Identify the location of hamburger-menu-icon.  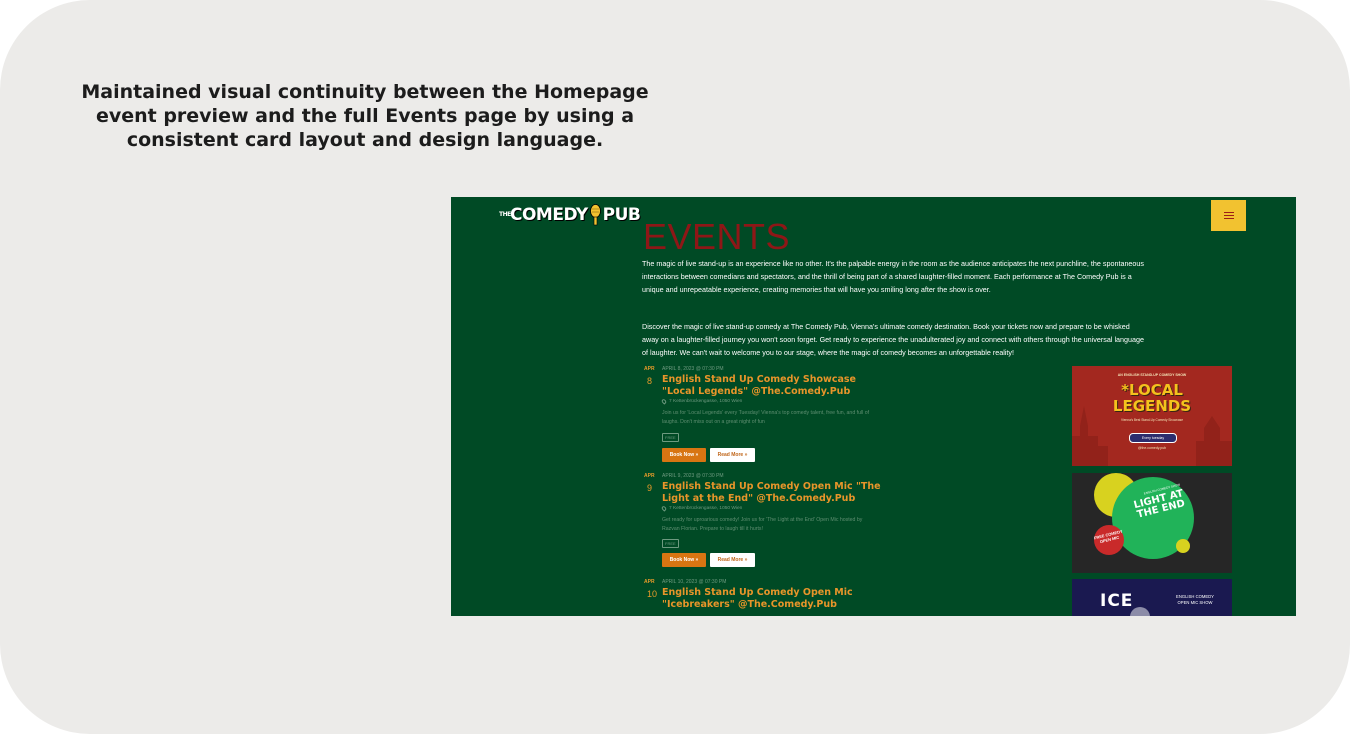
(1228, 215).